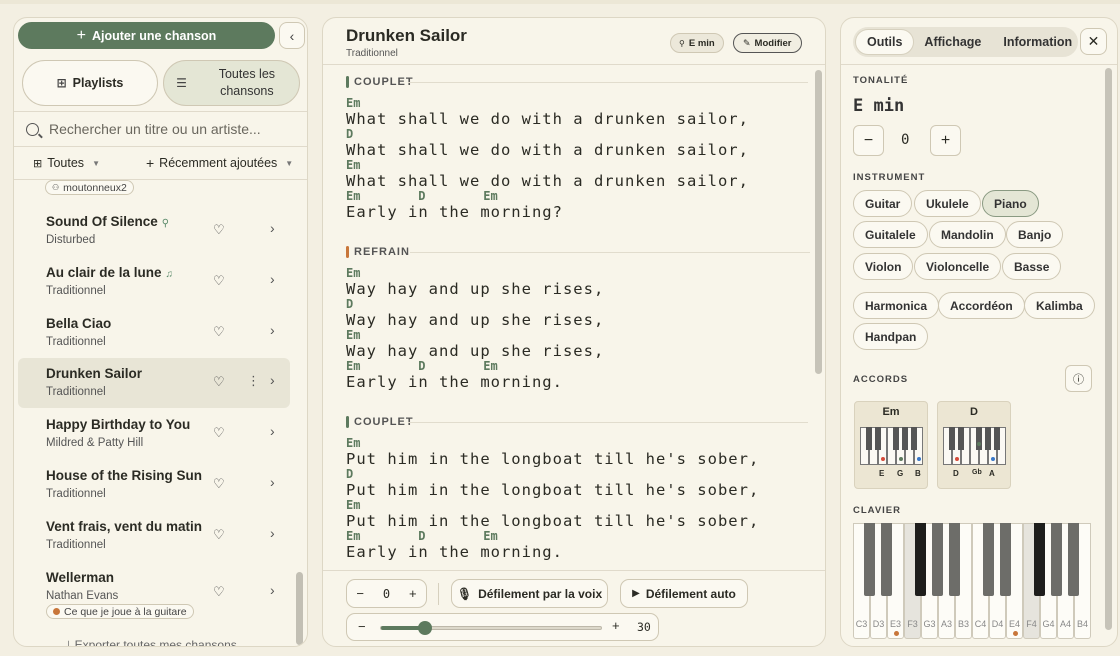 The width and height of the screenshot is (1120, 656). I want to click on speed-slider-handle, so click(425, 628).